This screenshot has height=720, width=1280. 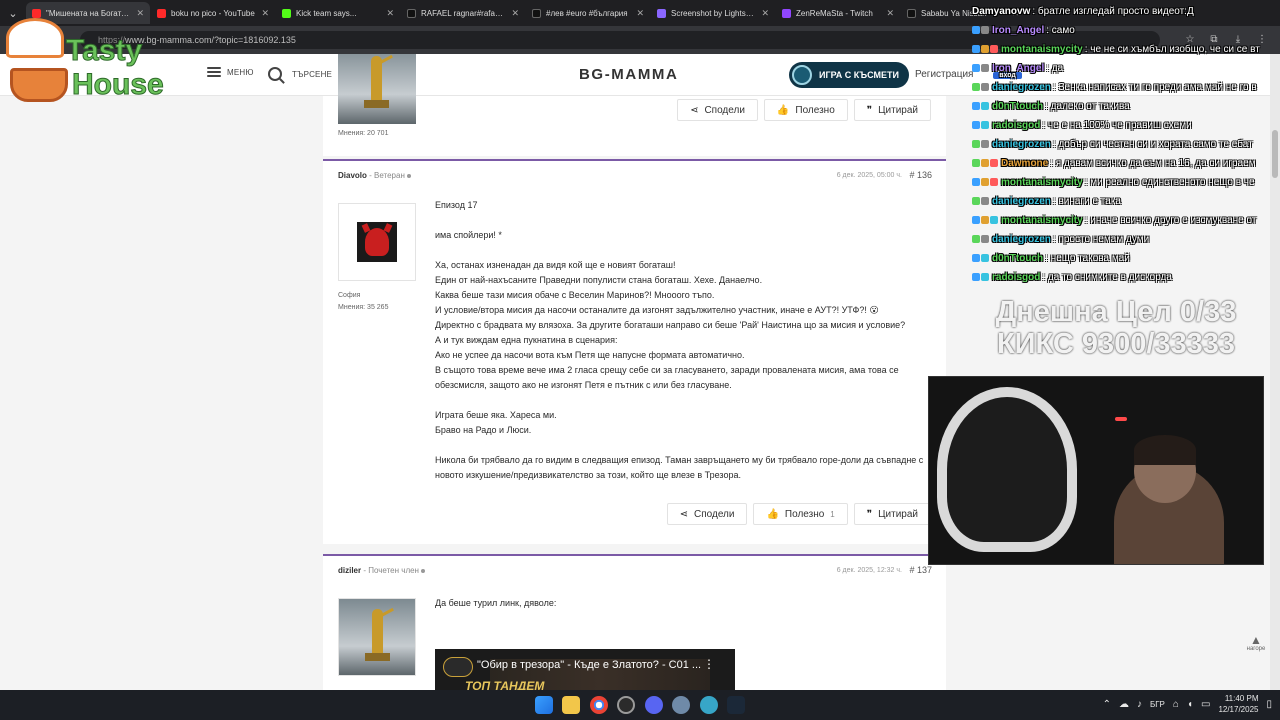 What do you see at coordinates (1017, 69) in the screenshot?
I see `chat-message: Iron_Angel: да вход` at bounding box center [1017, 69].